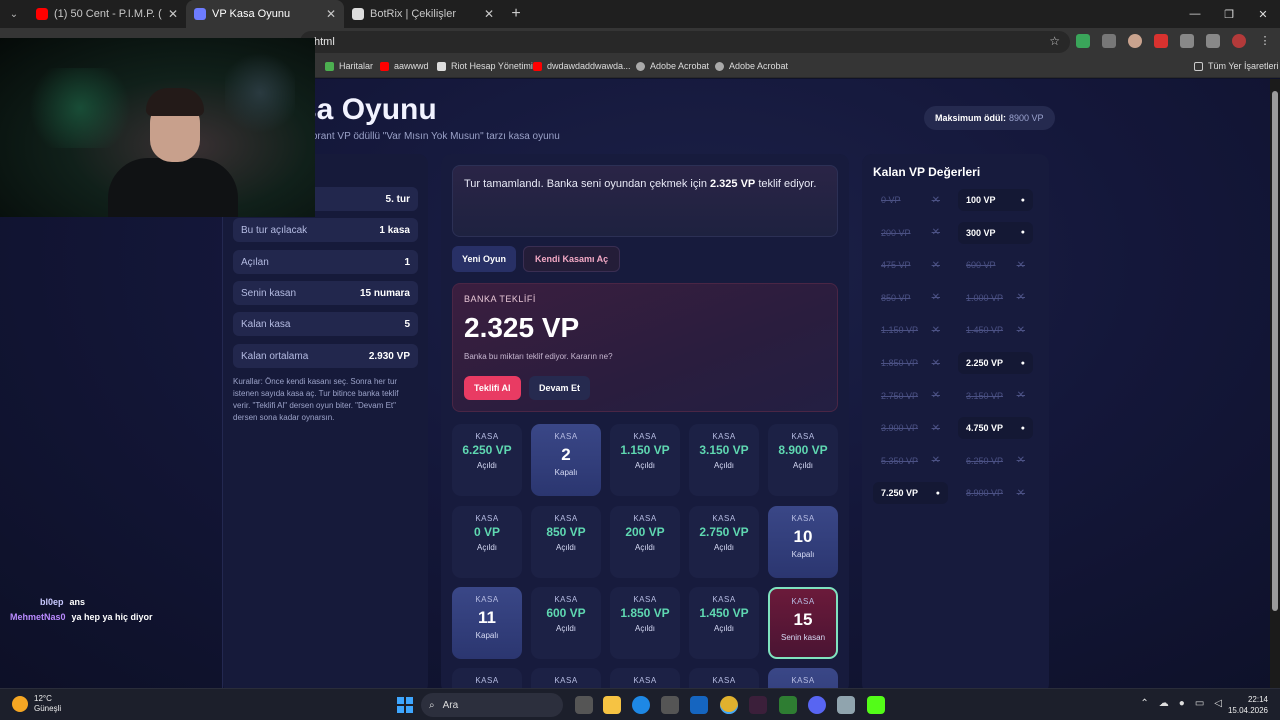  What do you see at coordinates (265, 14) in the screenshot?
I see `tab-vp-kasa: VP Kasa Oyunu ✕` at bounding box center [265, 14].